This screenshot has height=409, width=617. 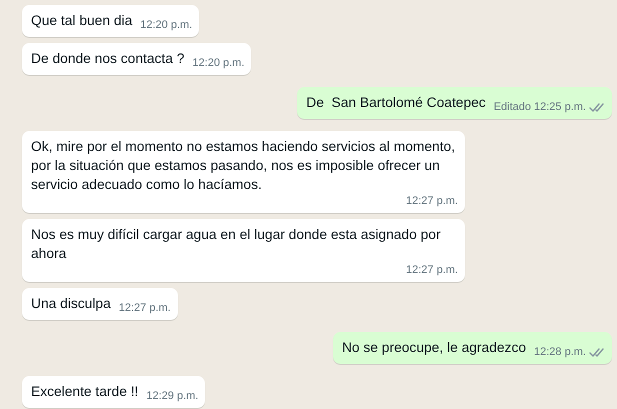 What do you see at coordinates (243, 166) in the screenshot?
I see `message-text: Ok, mire por el momento no estamos haciendo servicios al momento, por la situación que estamos pasando, nos es imposible ofrecer un servicio adecuado como lo hacíamos.` at bounding box center [243, 166].